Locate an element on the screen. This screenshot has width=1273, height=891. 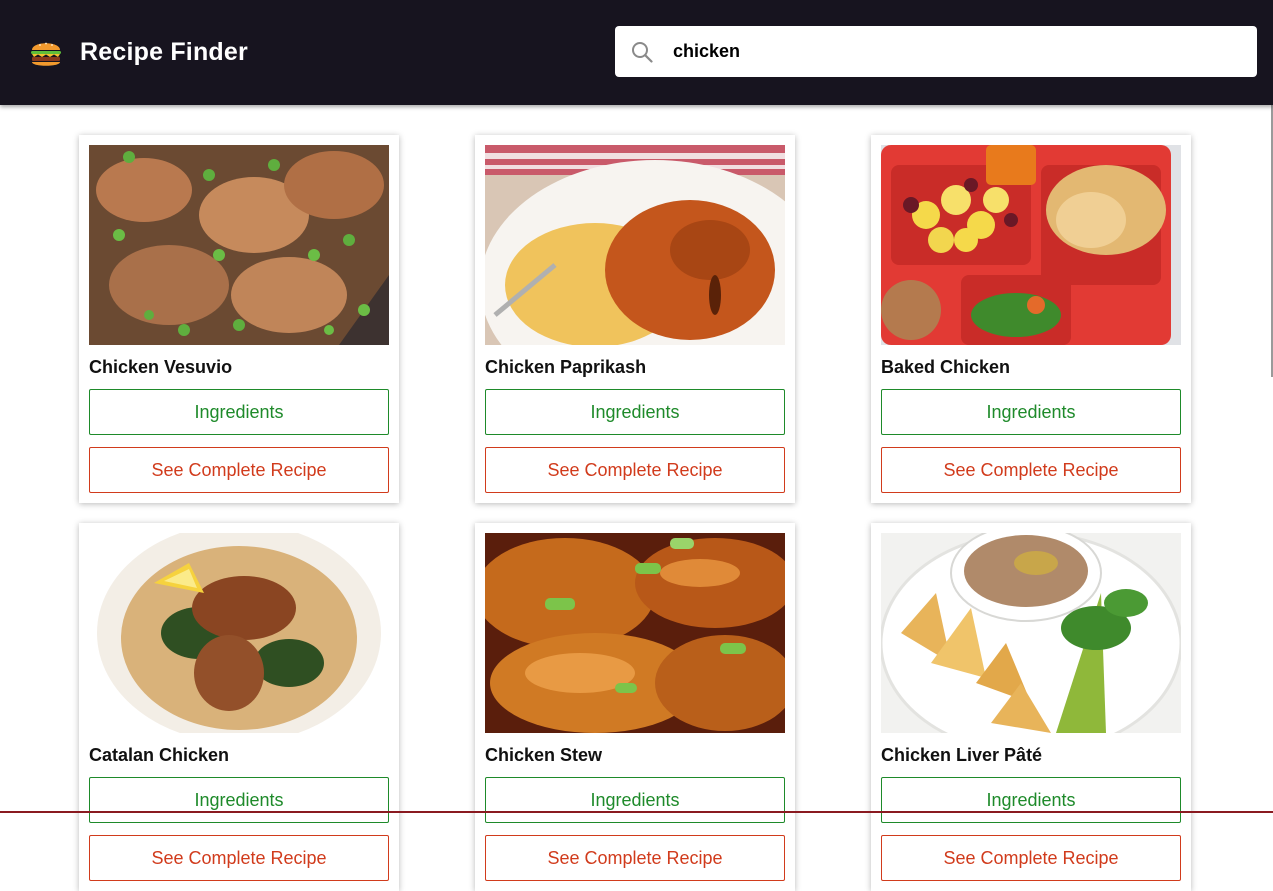
burger-icon is located at coordinates (46, 54).